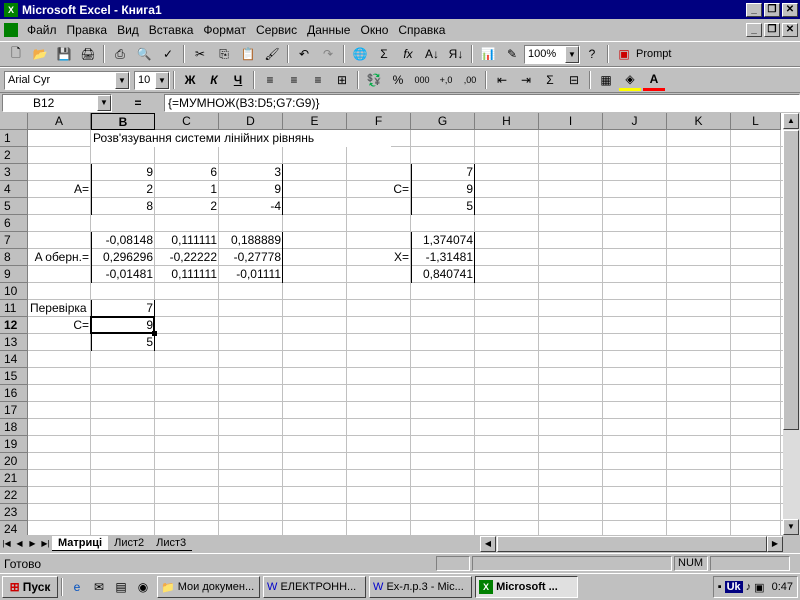 This screenshot has height=600, width=800. What do you see at coordinates (720, 587) in the screenshot?
I see `tray-app-icon: ▪` at bounding box center [720, 587].